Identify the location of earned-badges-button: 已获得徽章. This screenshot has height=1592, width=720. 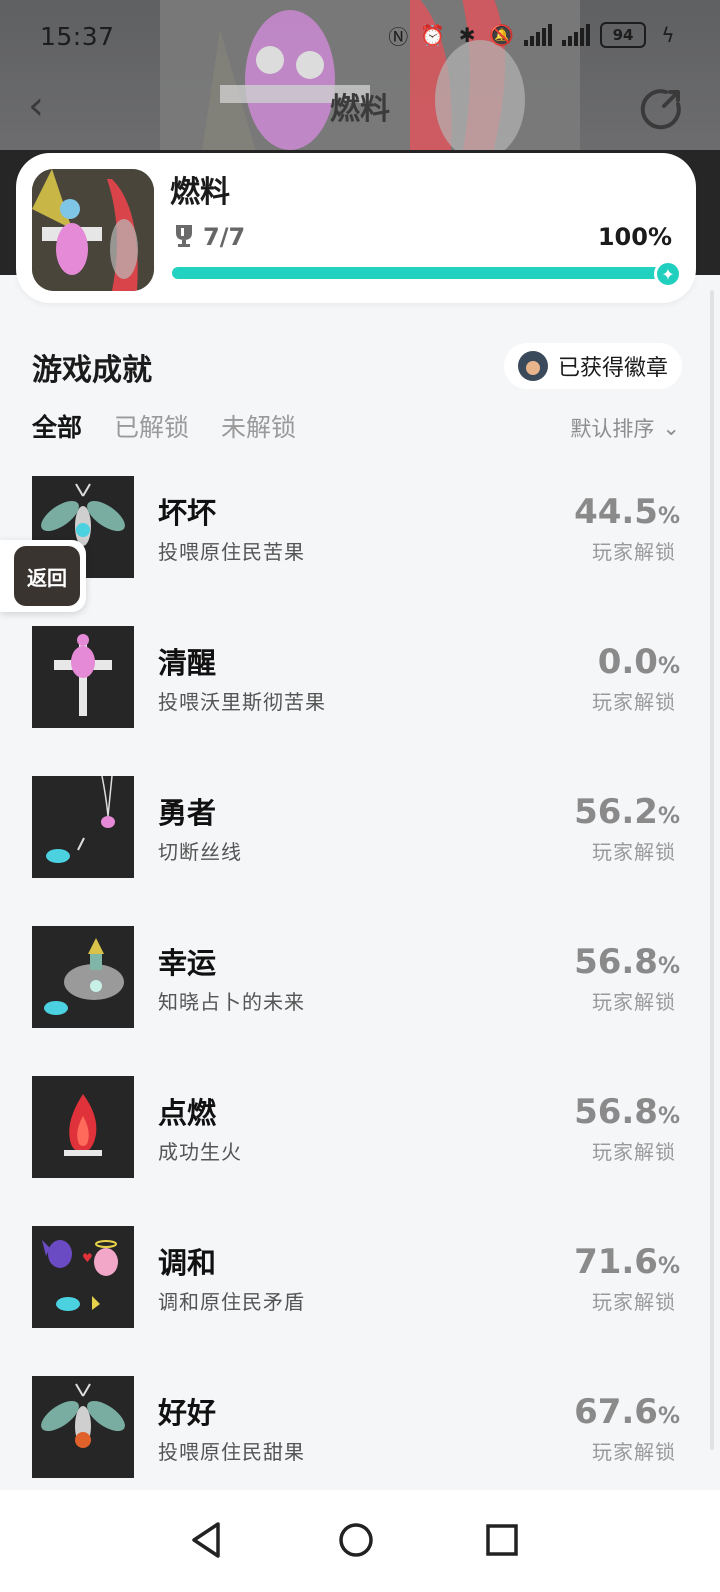
(593, 366).